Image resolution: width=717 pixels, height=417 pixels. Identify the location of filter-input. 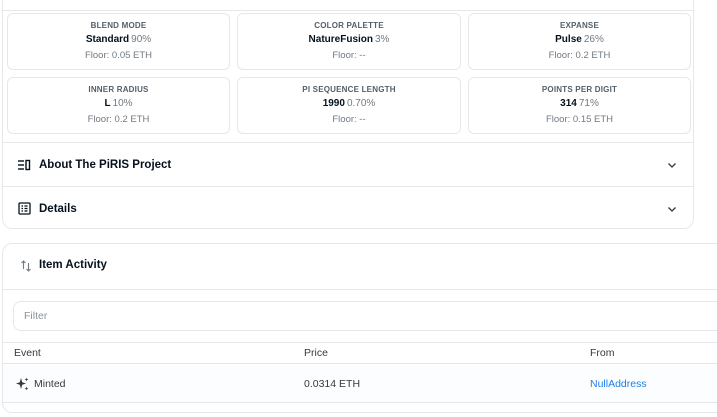
(365, 316).